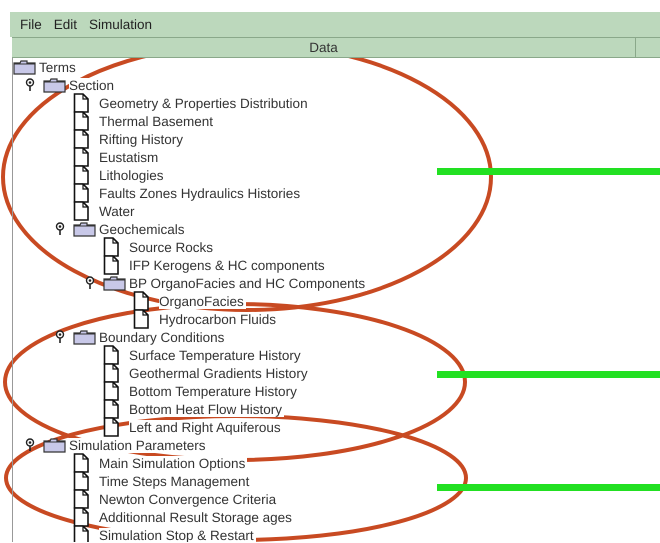 The width and height of the screenshot is (660, 543). Describe the element at coordinates (206, 409) in the screenshot. I see `tree-item: Bottom Heat Flow History` at that location.